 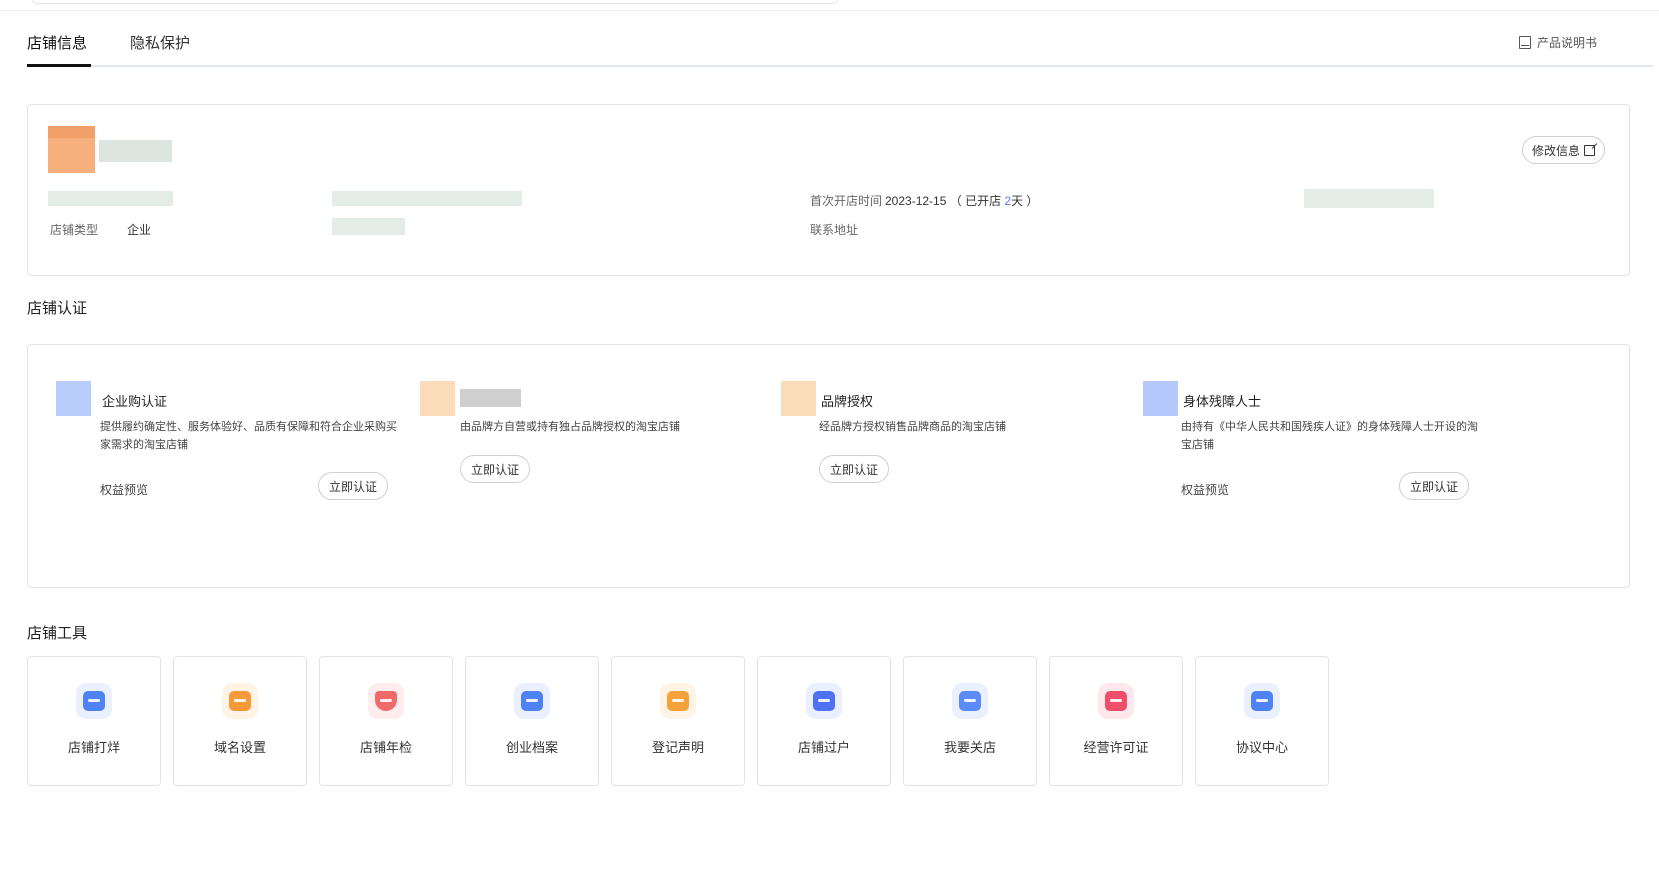 I want to click on agreement-icon, so click(x=1262, y=701).